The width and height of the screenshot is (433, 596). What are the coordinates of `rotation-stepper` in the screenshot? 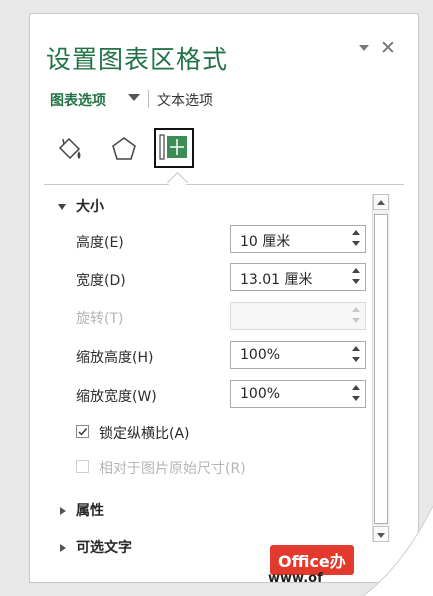 It's located at (298, 316).